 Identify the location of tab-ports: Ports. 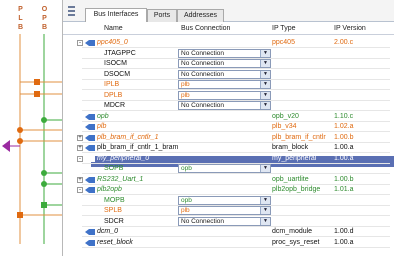
(162, 15).